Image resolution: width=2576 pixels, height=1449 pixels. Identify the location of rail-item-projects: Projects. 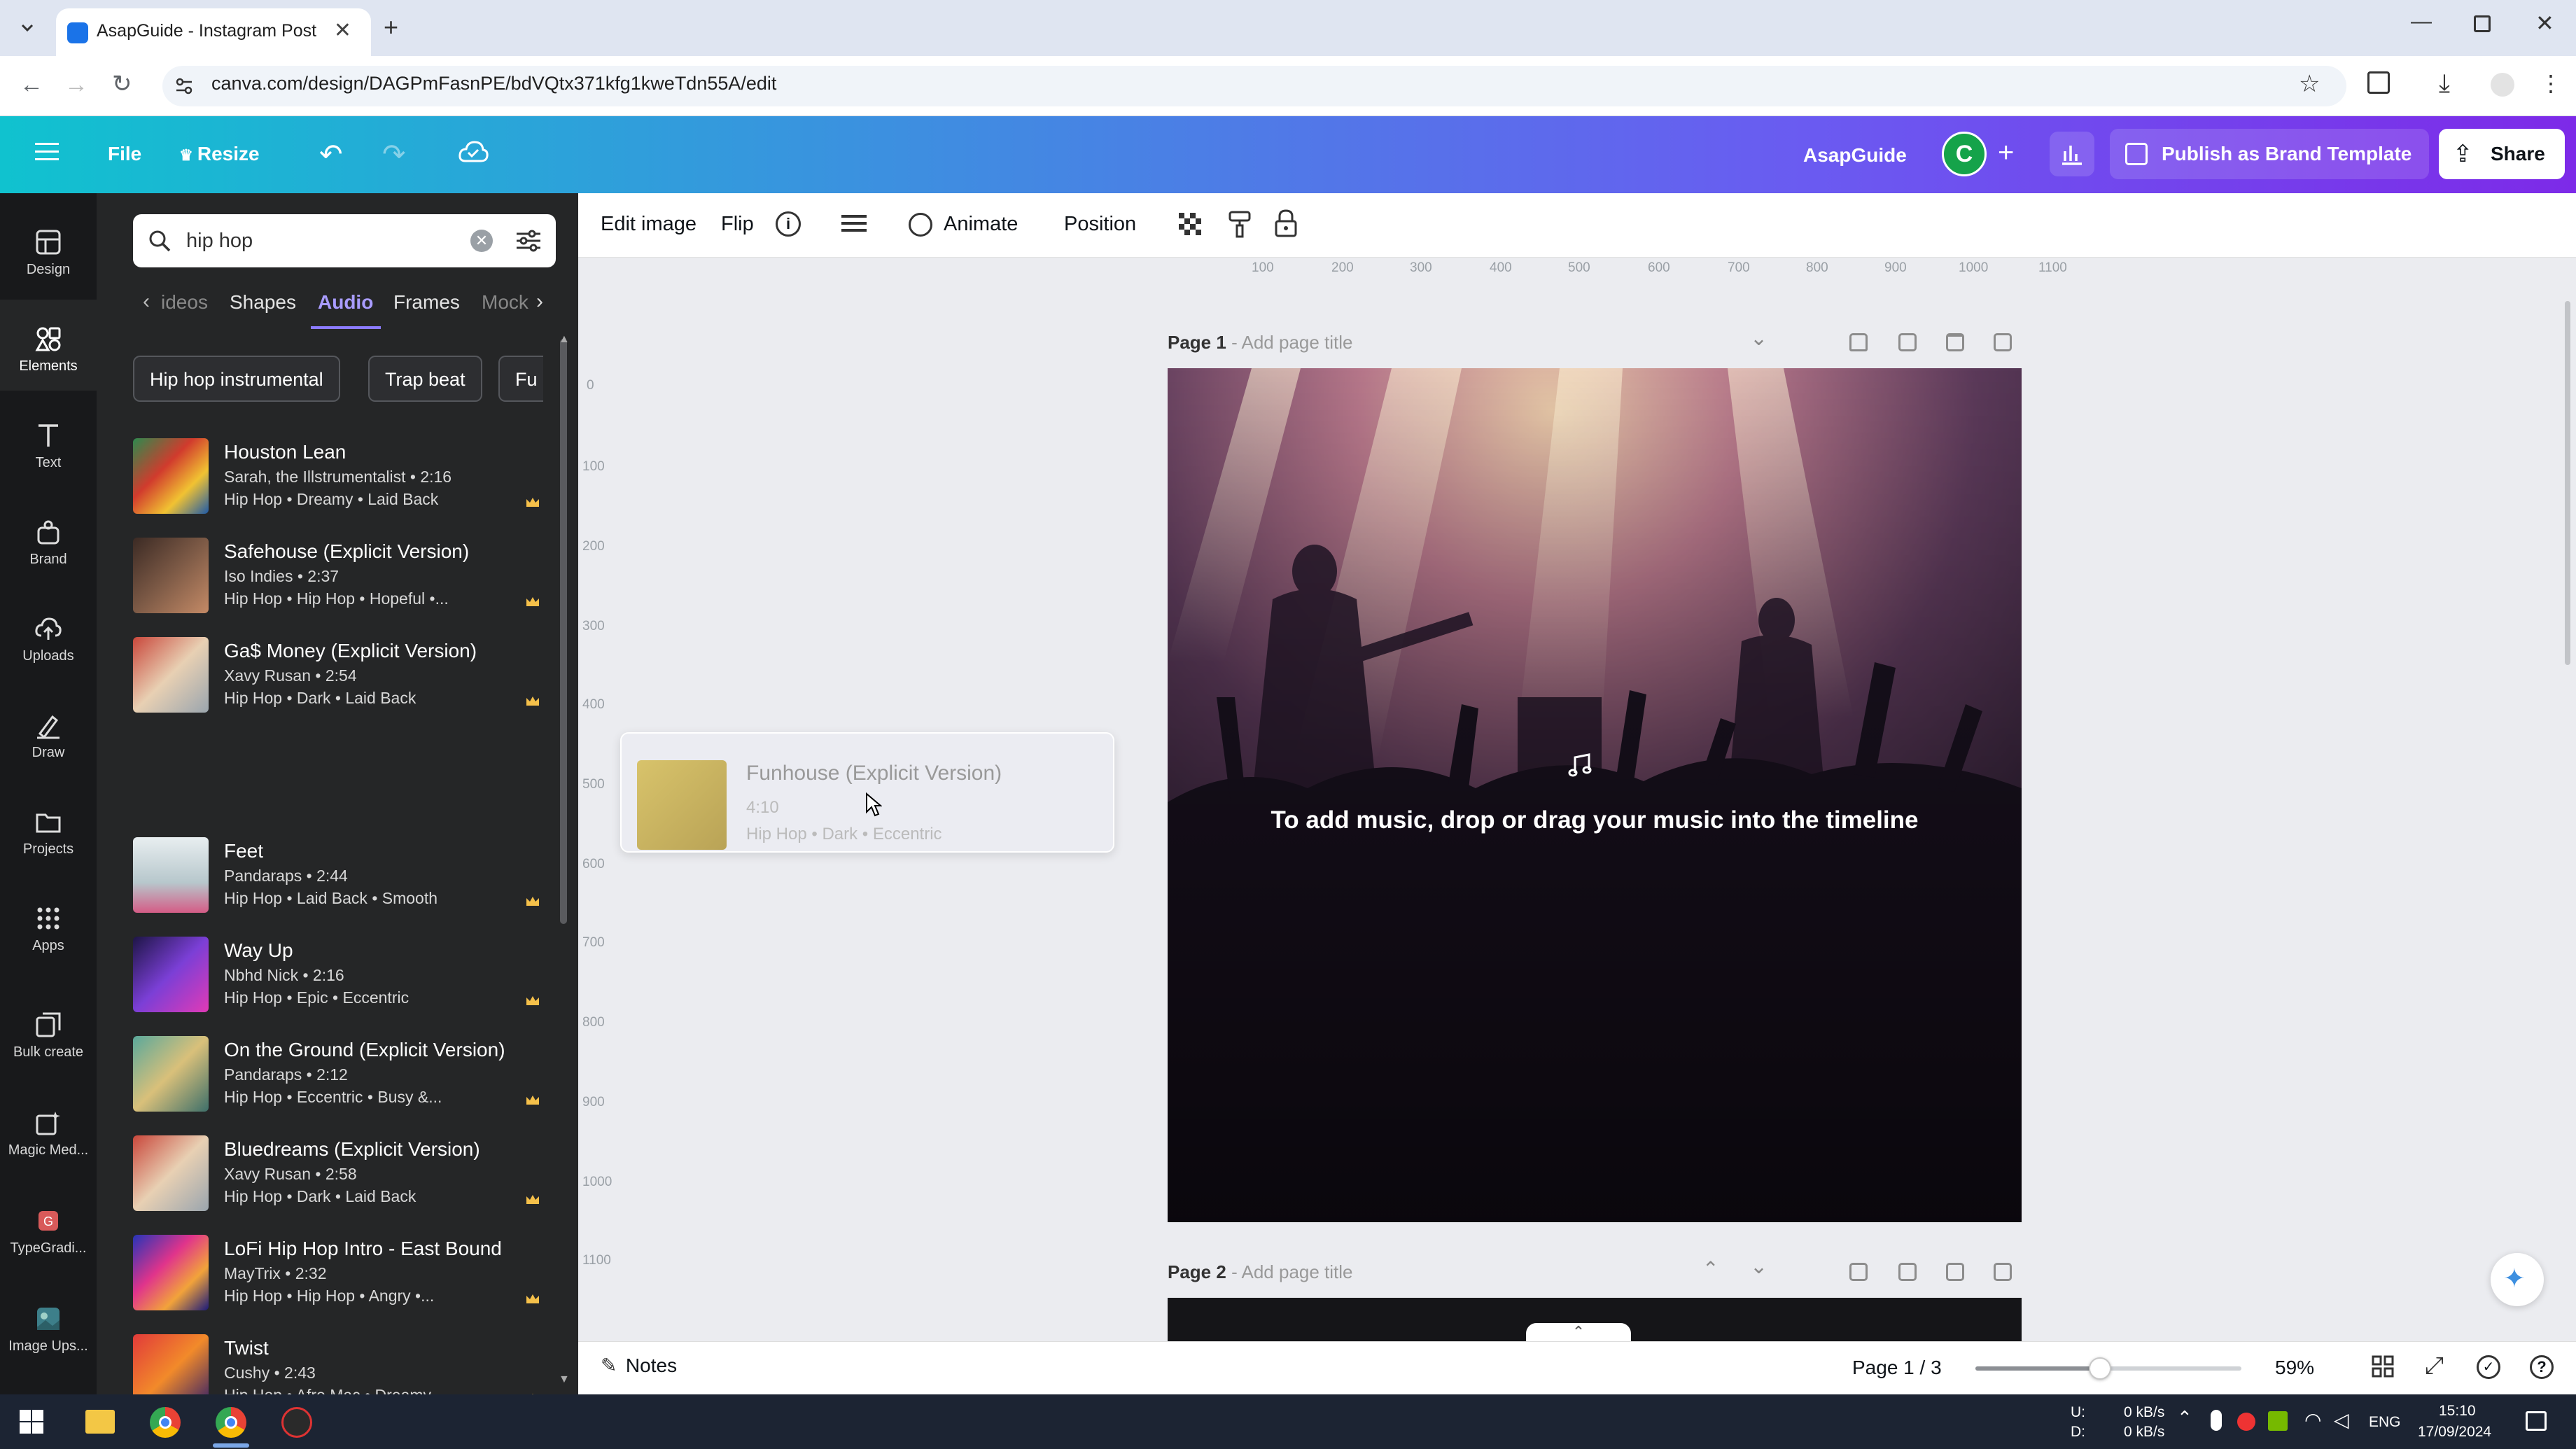
(48, 828).